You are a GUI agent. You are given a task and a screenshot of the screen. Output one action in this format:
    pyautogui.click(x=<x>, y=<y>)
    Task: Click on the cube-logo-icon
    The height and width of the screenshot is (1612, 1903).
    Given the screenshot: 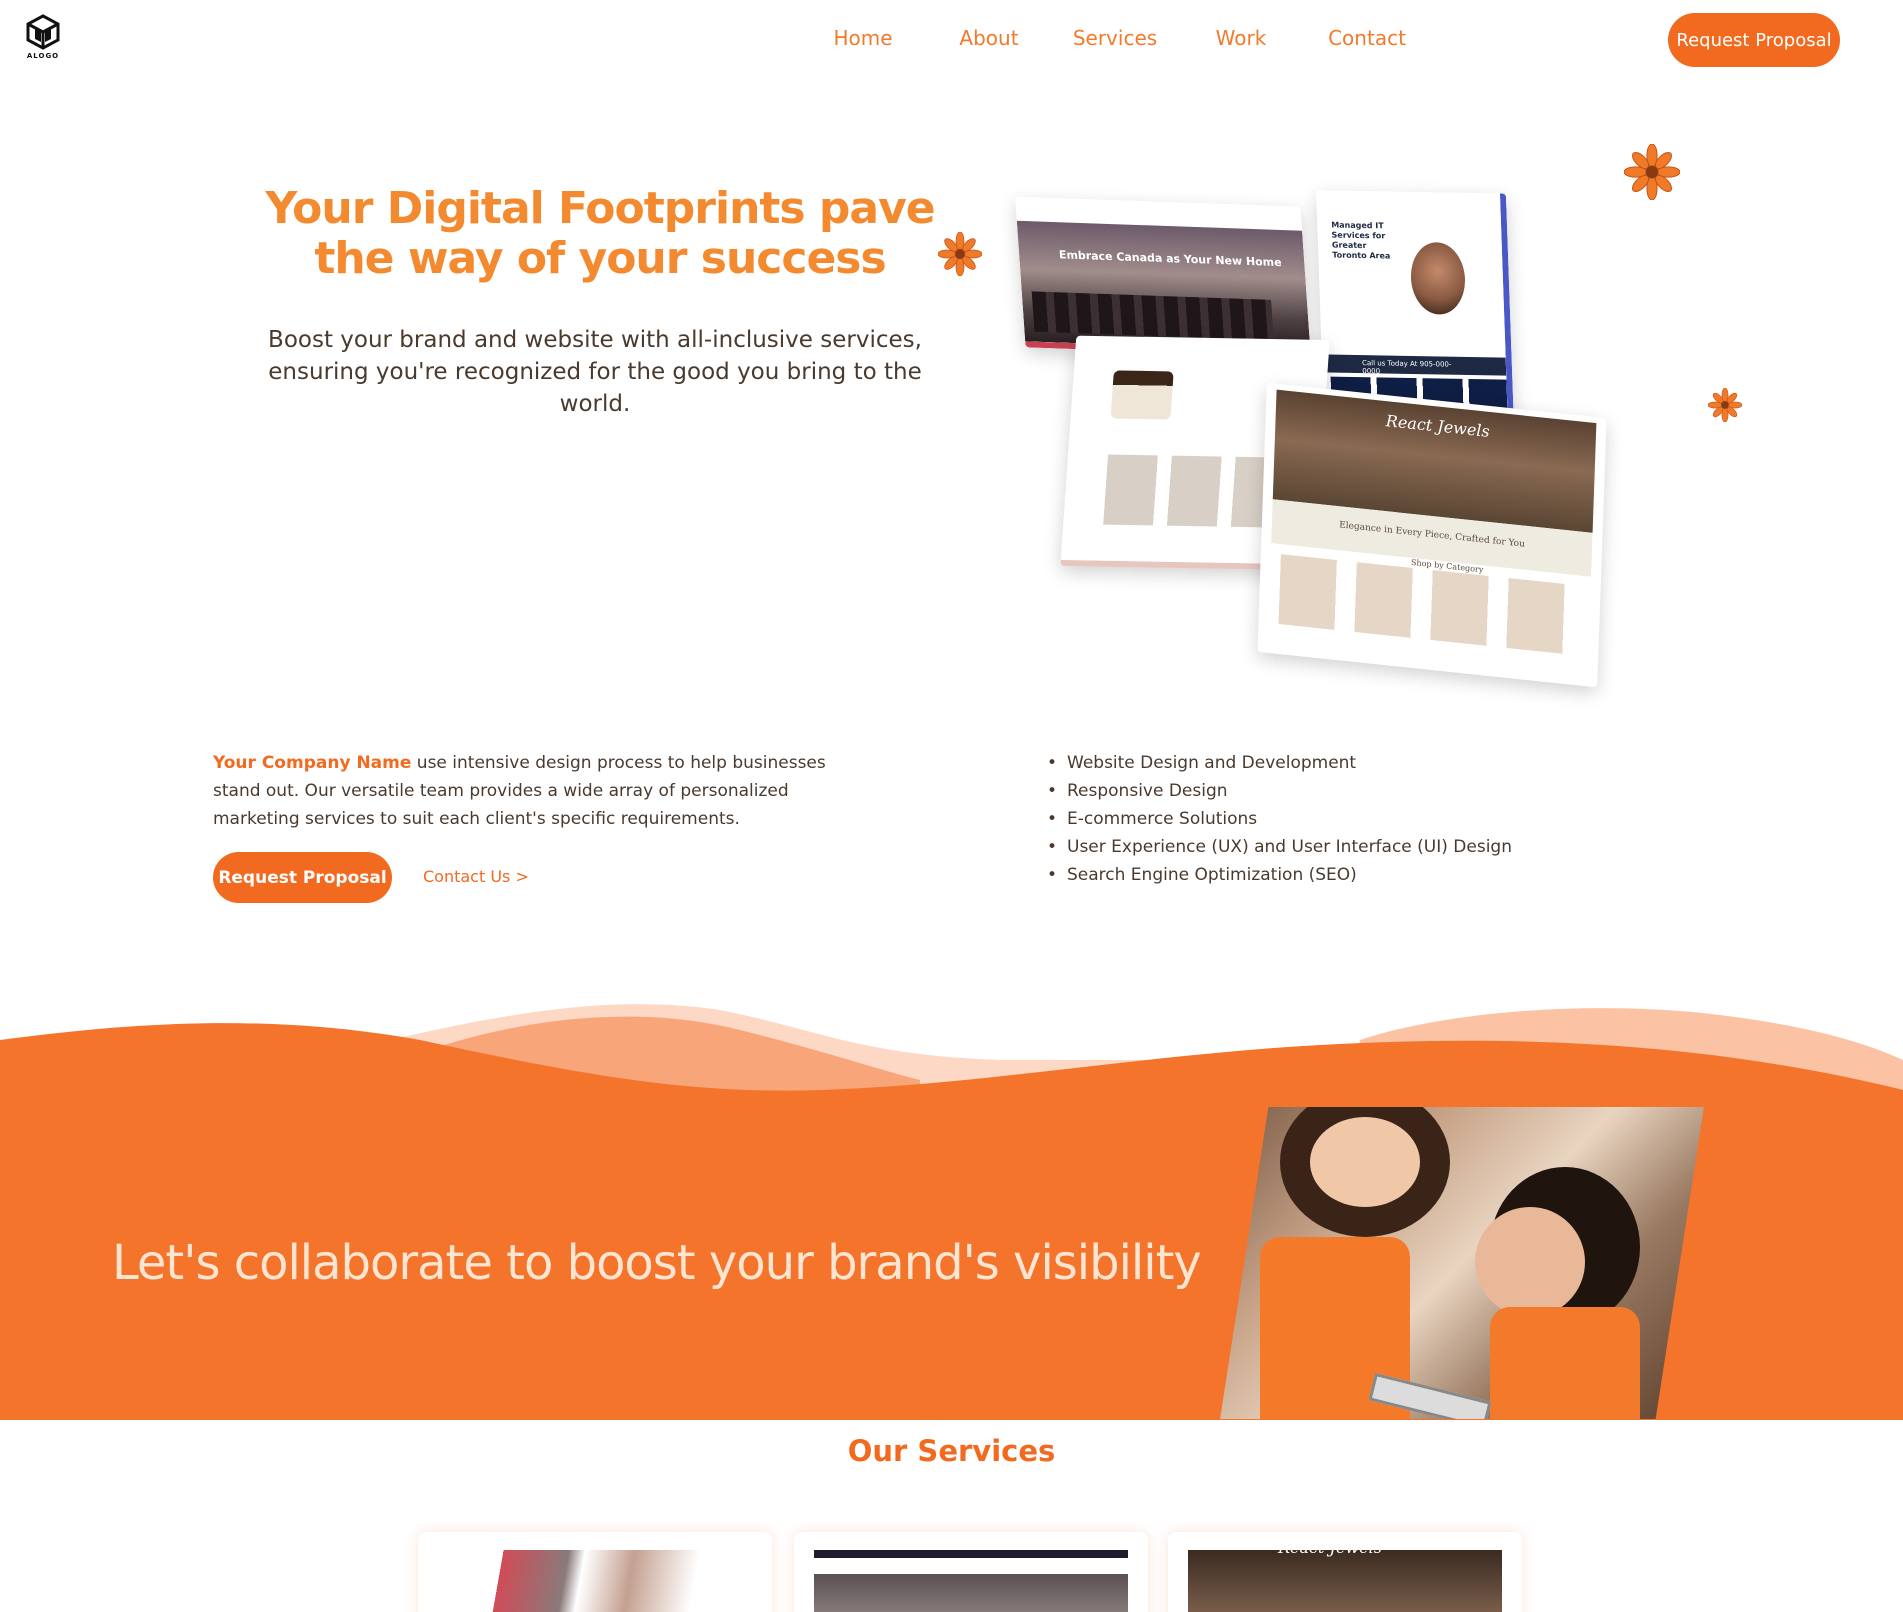 What is the action you would take?
    pyautogui.click(x=43, y=32)
    